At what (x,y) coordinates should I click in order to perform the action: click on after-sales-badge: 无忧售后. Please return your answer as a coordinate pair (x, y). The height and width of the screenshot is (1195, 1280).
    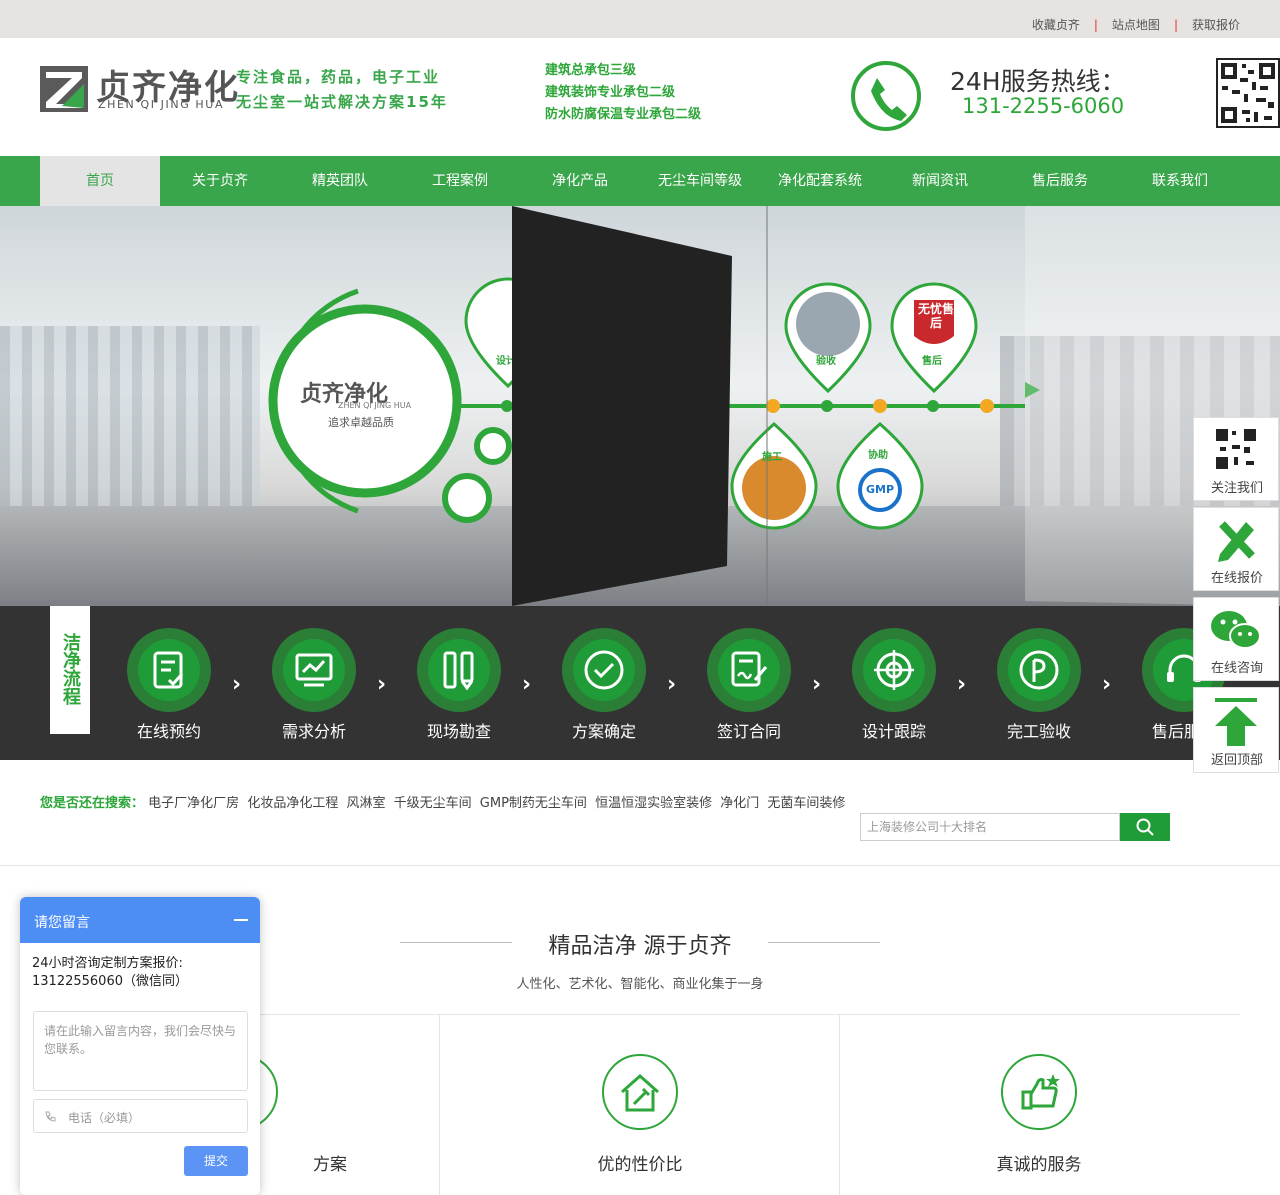
    Looking at the image, I should click on (935, 316).